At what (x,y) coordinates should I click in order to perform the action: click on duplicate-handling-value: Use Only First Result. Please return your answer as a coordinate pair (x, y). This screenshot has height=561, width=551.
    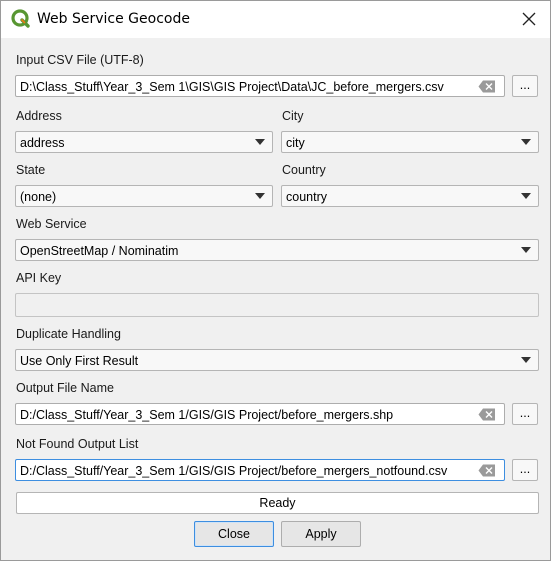
    Looking at the image, I should click on (79, 361).